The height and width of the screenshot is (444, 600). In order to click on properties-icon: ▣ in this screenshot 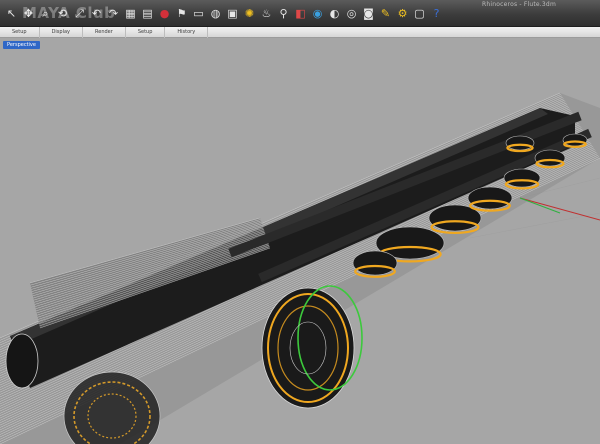, I will do `click(232, 13)`.